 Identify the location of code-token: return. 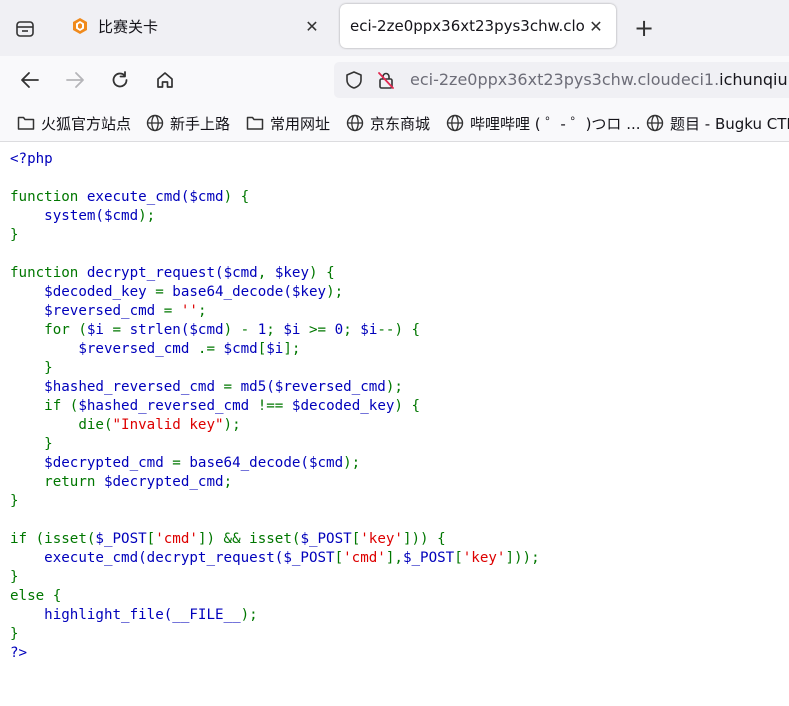
(57, 482).